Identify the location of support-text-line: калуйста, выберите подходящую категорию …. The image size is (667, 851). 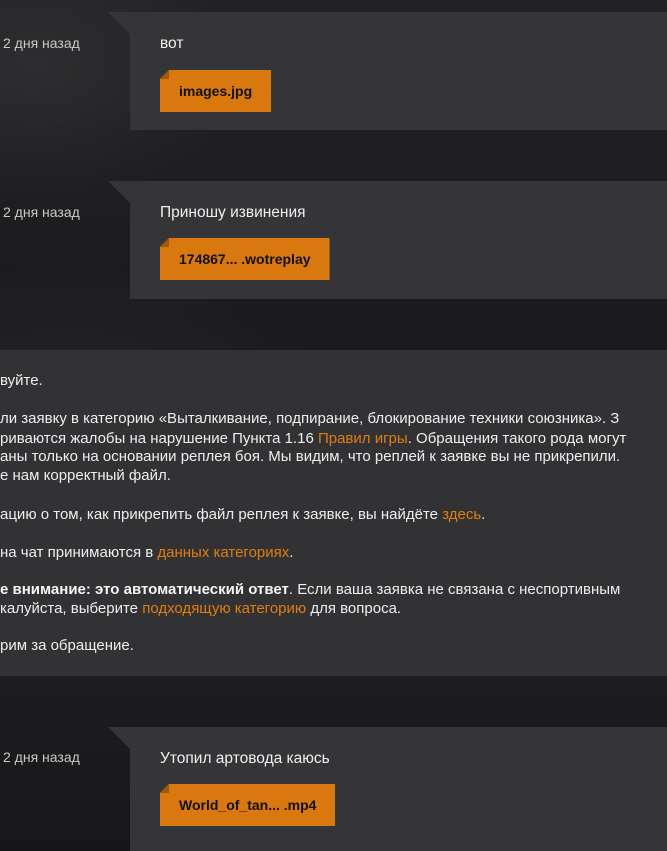
(200, 608).